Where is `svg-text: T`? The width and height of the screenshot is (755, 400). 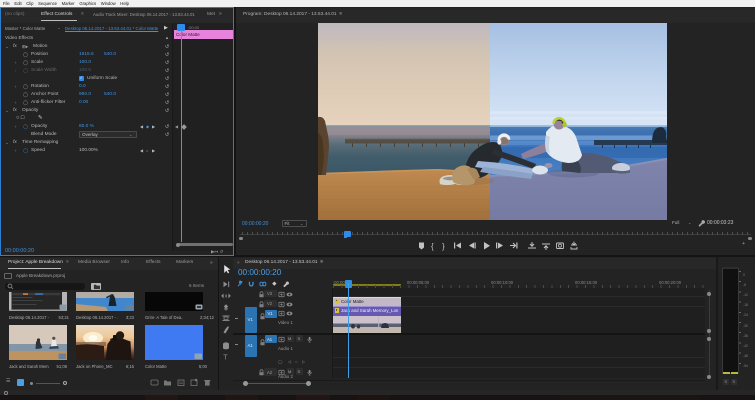 svg-text: T is located at coordinates (225, 358).